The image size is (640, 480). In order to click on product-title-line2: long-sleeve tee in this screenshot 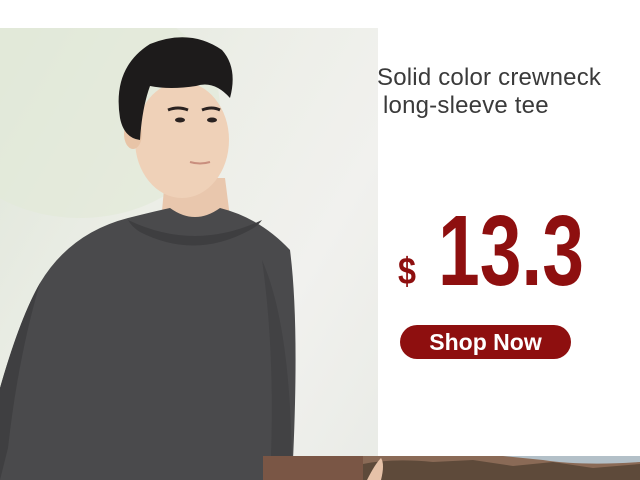, I will do `click(466, 105)`.